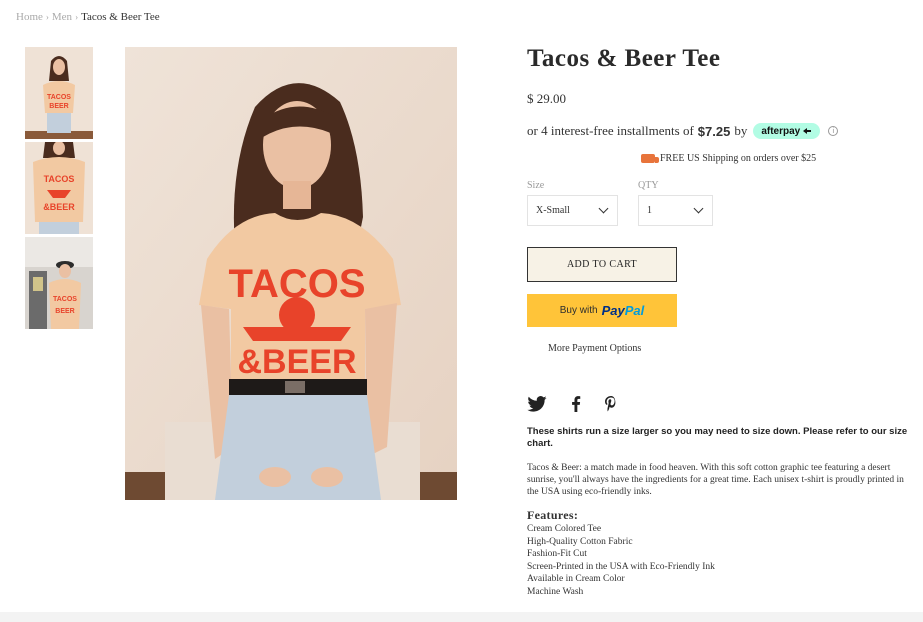  What do you see at coordinates (572, 210) in the screenshot?
I see `size-select: X-Small` at bounding box center [572, 210].